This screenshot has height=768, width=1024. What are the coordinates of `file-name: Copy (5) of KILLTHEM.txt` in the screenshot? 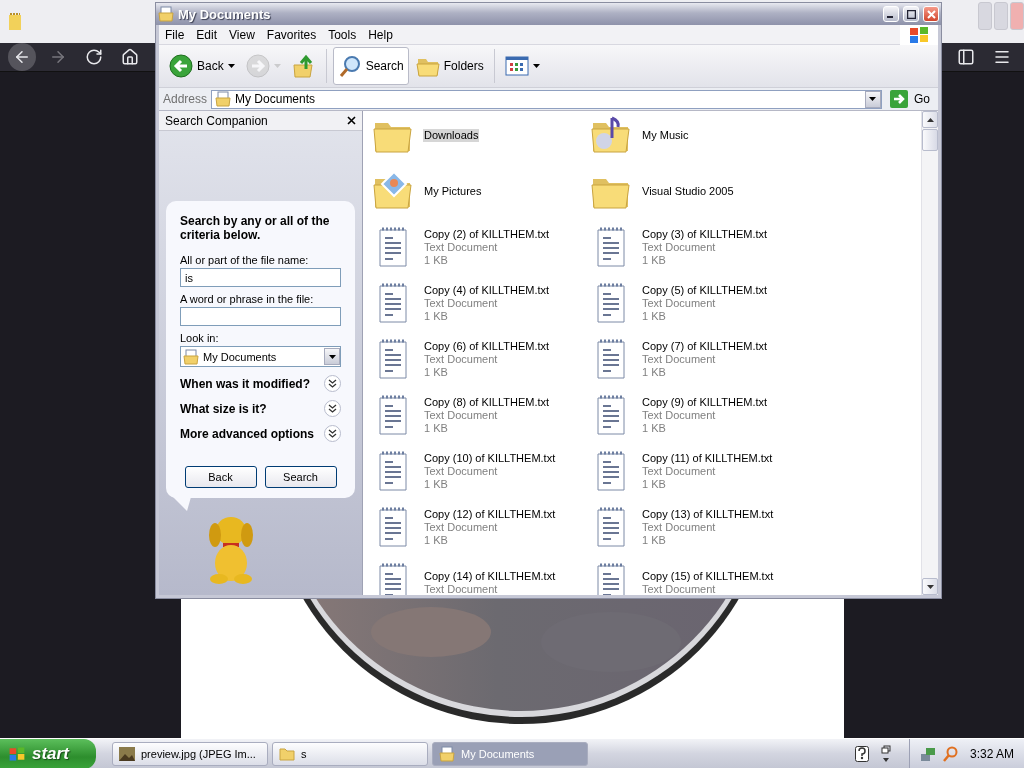 It's located at (705, 290).